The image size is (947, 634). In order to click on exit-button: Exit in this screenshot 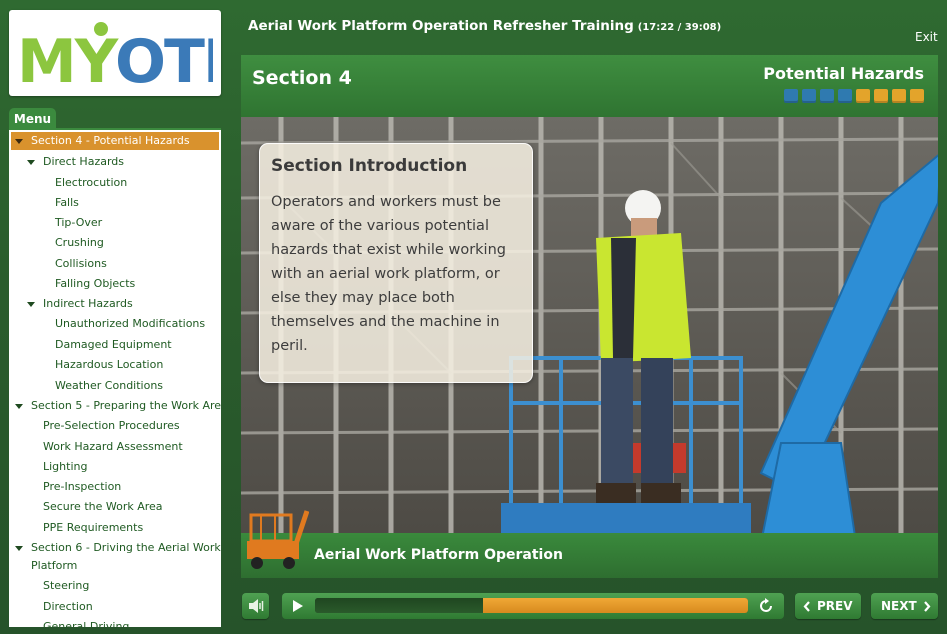, I will do `click(926, 37)`.